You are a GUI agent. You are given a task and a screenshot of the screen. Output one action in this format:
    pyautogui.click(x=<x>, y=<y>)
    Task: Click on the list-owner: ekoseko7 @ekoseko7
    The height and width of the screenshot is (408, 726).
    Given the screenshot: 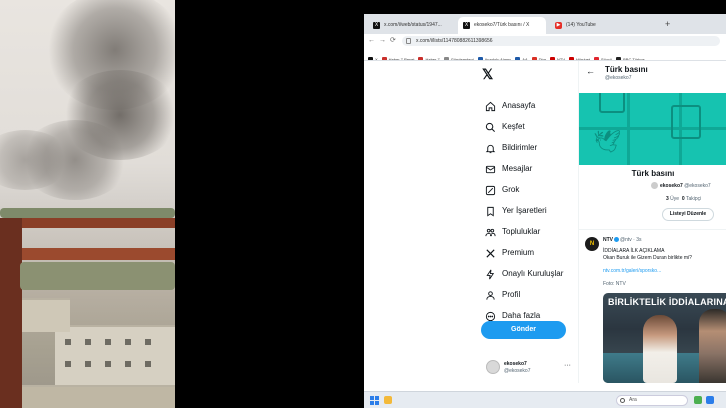 What is the action you would take?
    pyautogui.click(x=681, y=185)
    